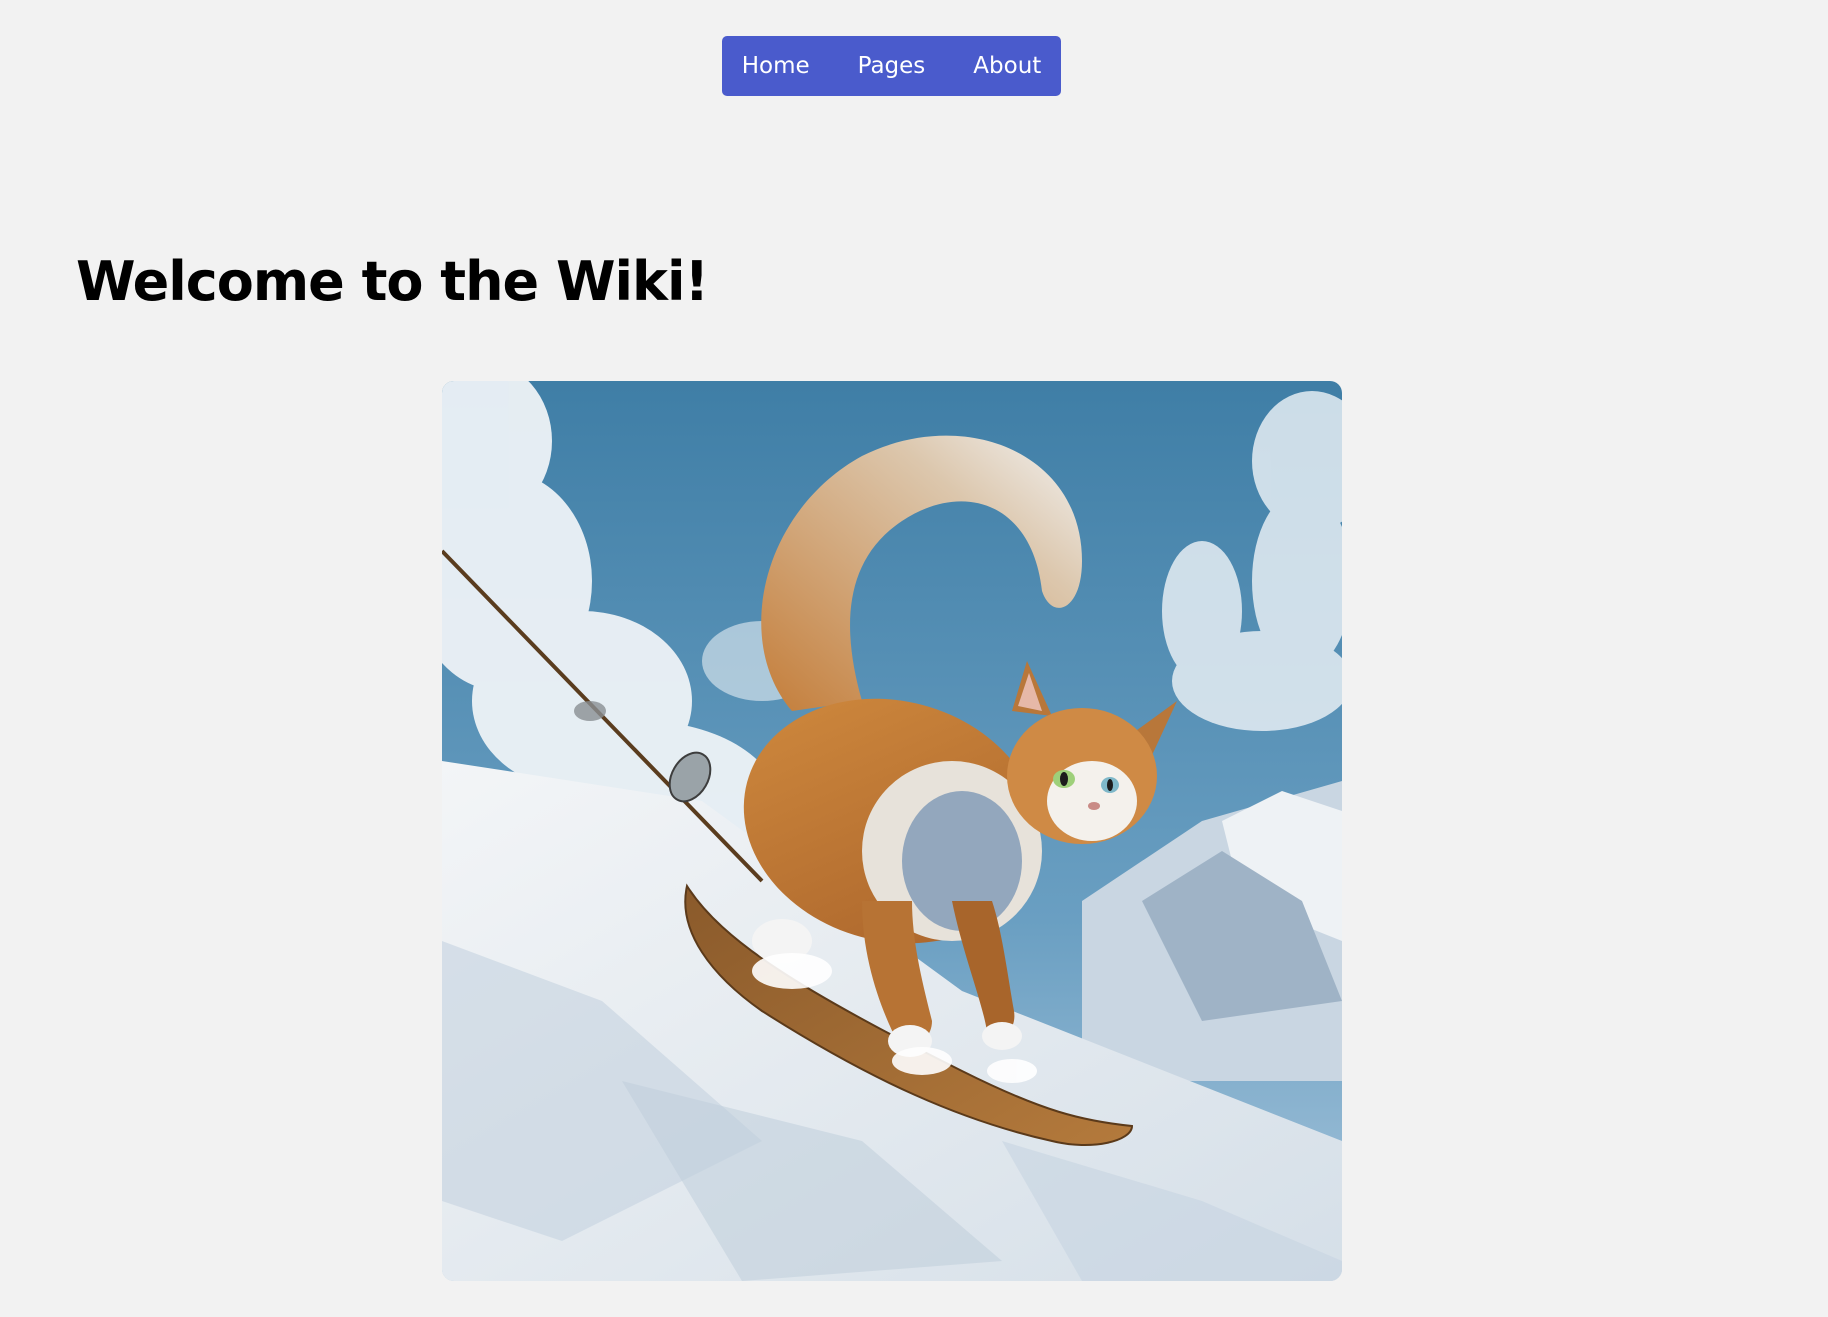 This screenshot has height=1317, width=1828. What do you see at coordinates (776, 66) in the screenshot?
I see `nav-link-home: Home` at bounding box center [776, 66].